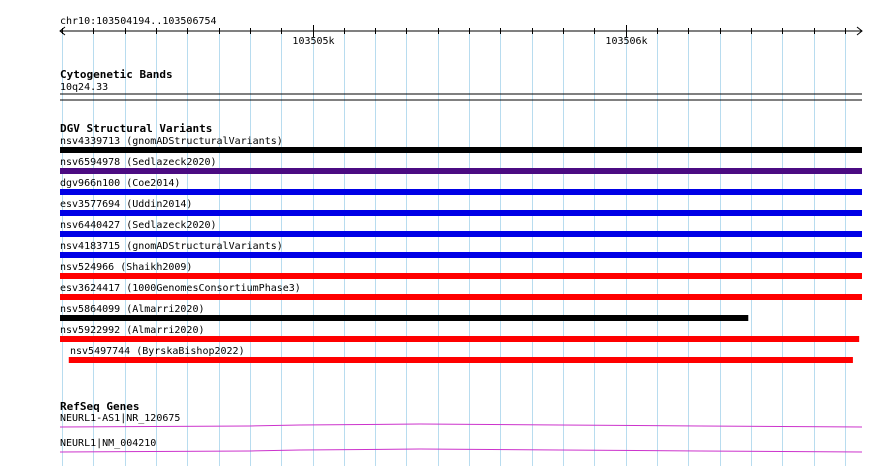  I want to click on major-tick-label: 103505k, so click(313, 41).